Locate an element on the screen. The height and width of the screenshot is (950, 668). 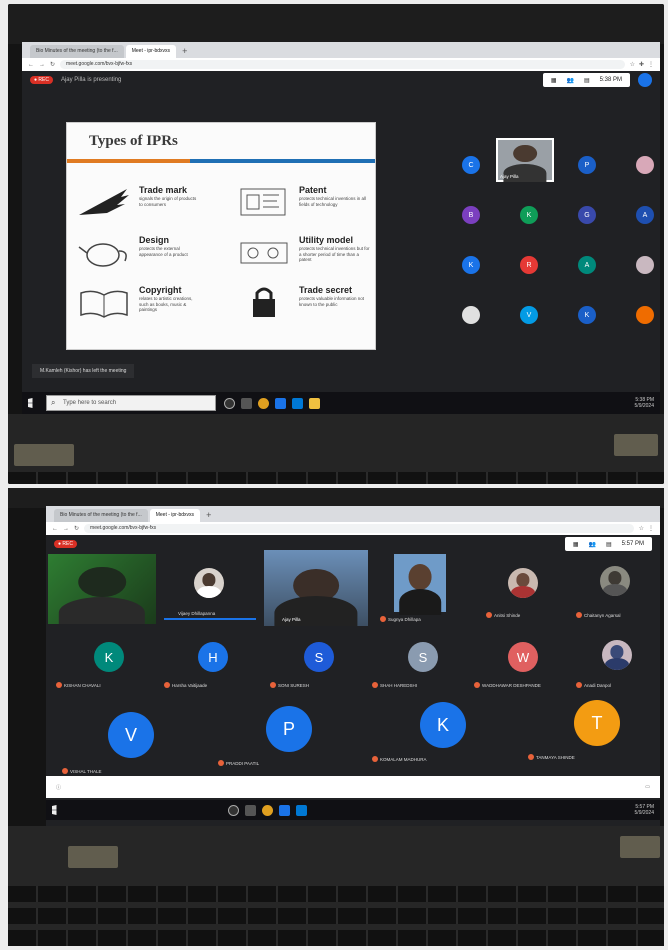
video-tile: Anitsi Shinde is located at coordinates (522, 589).